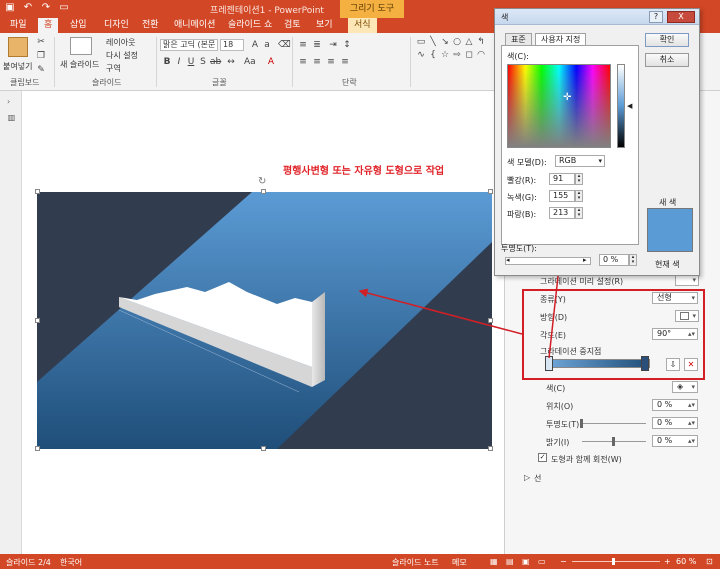 The height and width of the screenshot is (569, 720). I want to click on bold-icon: B, so click(167, 62).